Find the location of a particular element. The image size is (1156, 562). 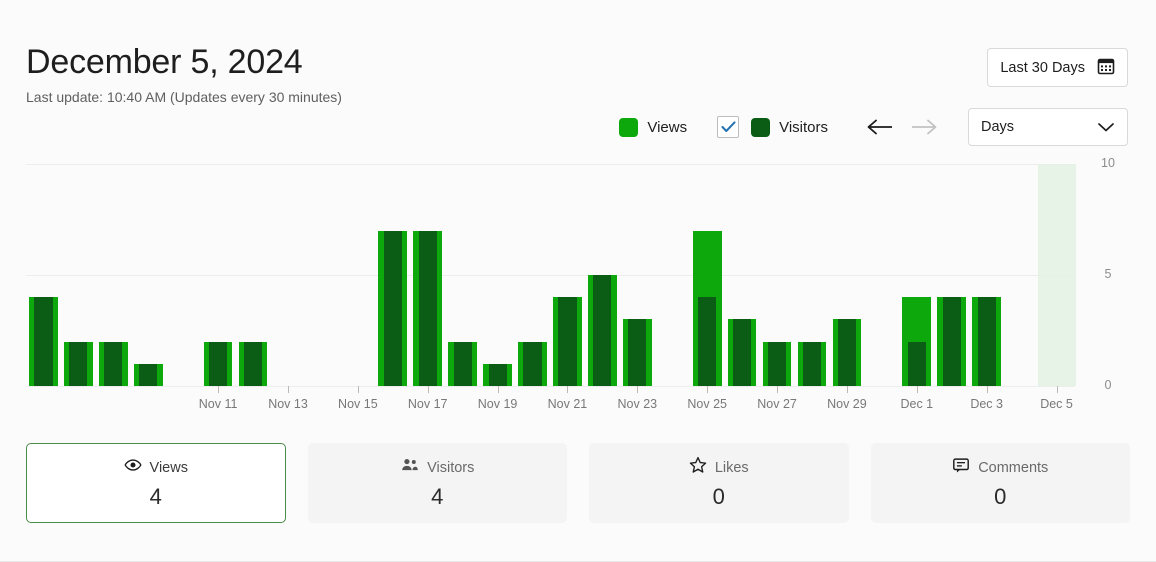

x-axis-label: Dec 3 is located at coordinates (986, 404).